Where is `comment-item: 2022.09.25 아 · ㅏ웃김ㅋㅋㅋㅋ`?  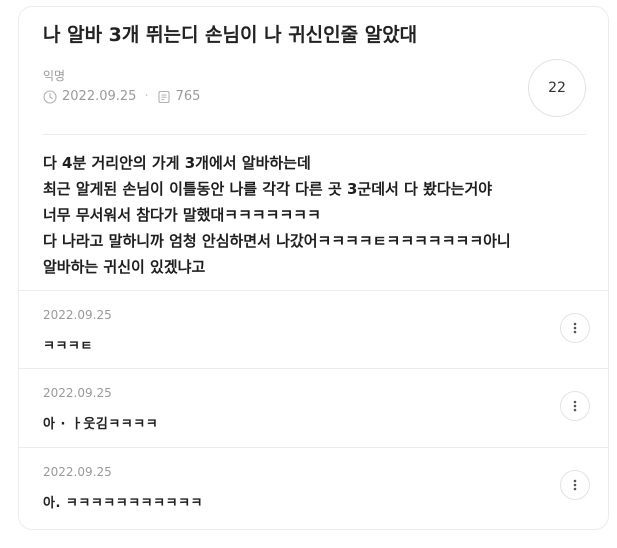
comment-item: 2022.09.25 아 · ㅏ웃김ㅋㅋㅋㅋ is located at coordinates (313, 408).